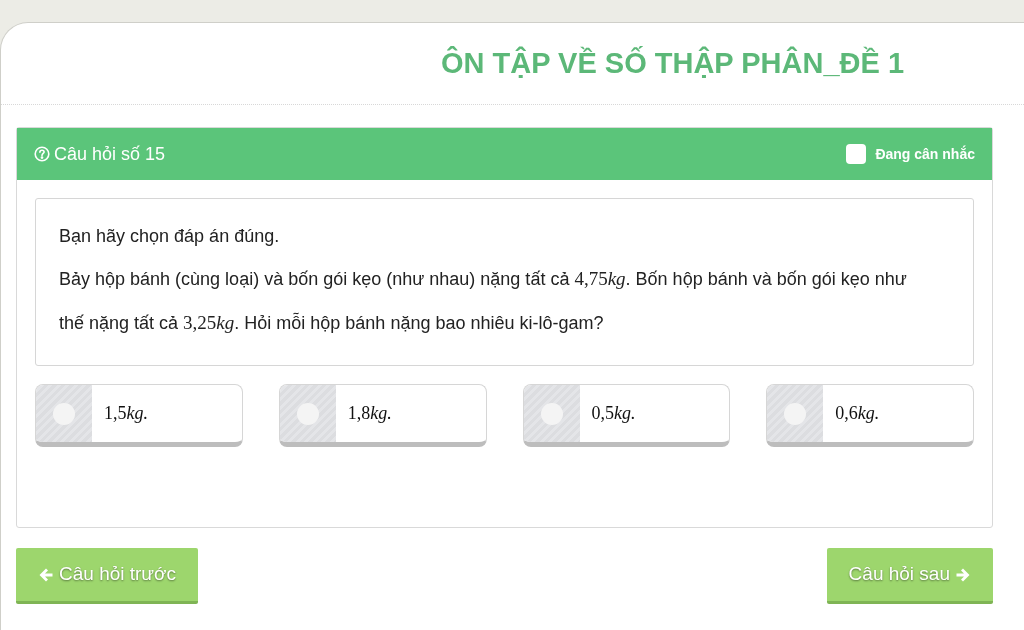 This screenshot has height=630, width=1024. What do you see at coordinates (613, 413) in the screenshot?
I see `option-text: 0,5kg.` at bounding box center [613, 413].